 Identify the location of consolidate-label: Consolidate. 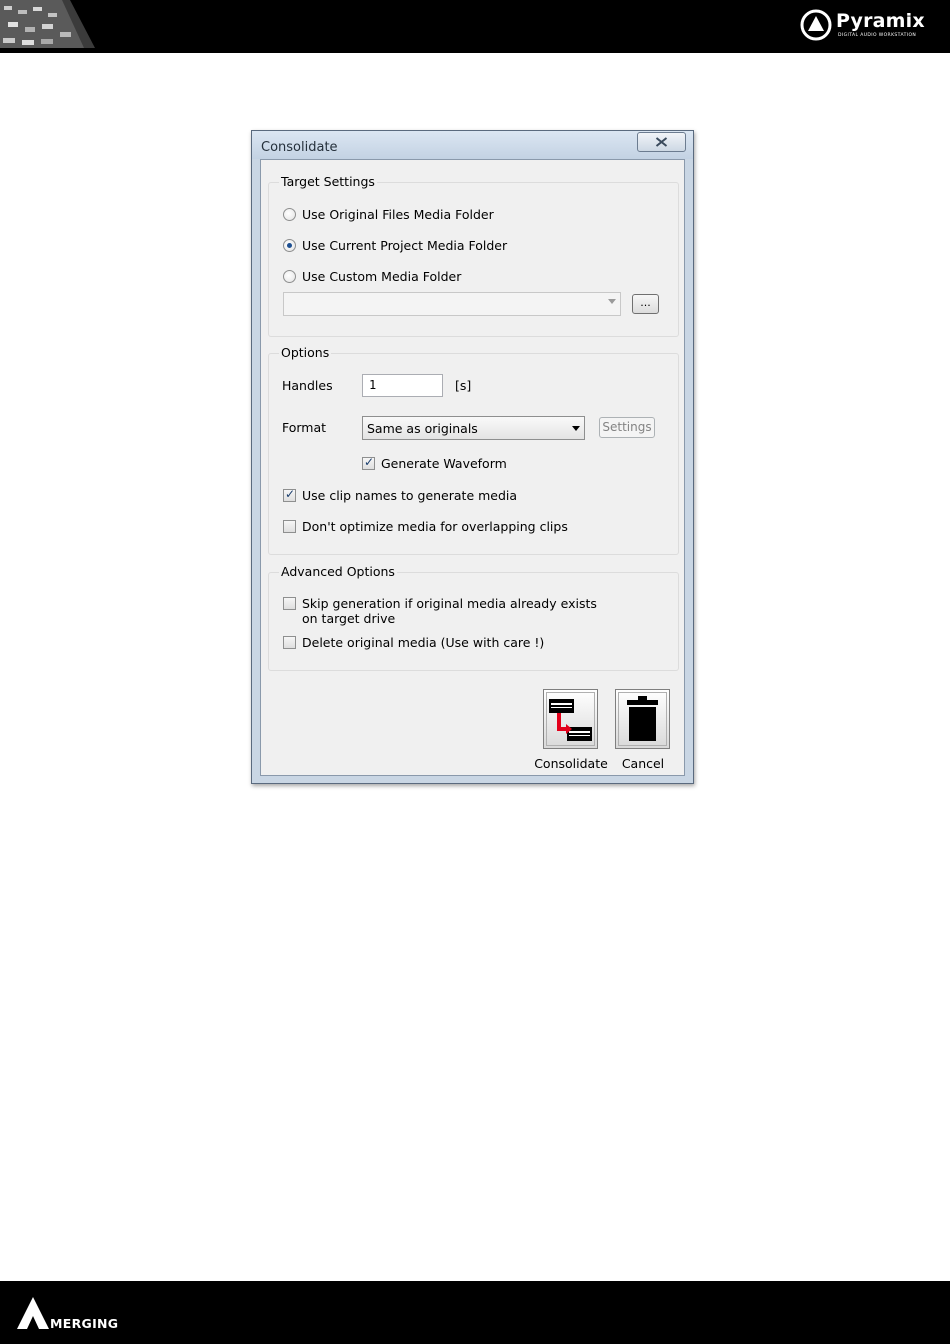
(571, 763).